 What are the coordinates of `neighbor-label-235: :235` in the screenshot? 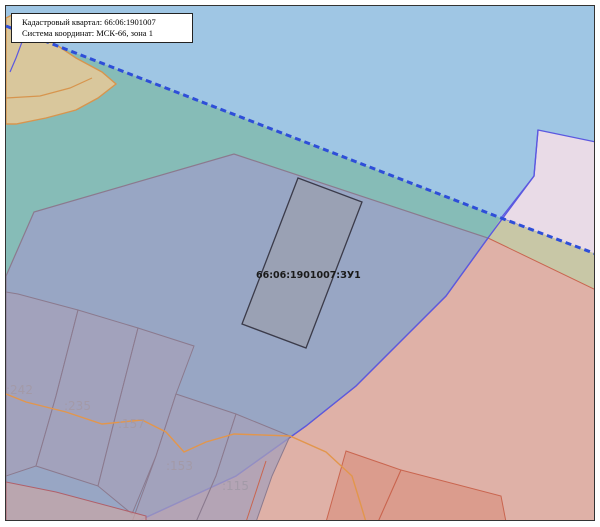 It's located at (77, 406).